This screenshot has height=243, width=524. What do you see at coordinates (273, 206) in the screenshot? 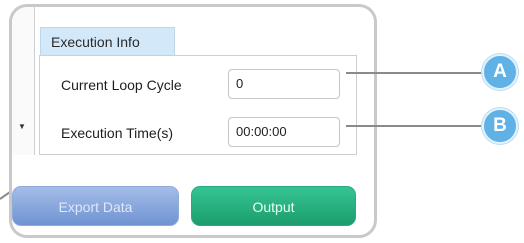
I see `output-button: Output` at bounding box center [273, 206].